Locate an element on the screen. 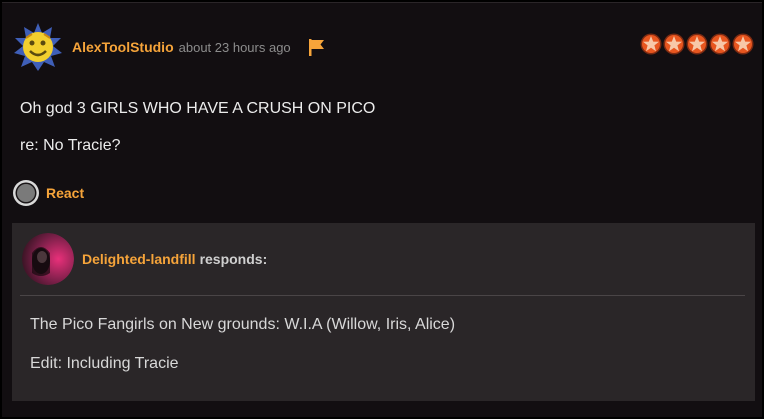  sun-face-avatar-icon is located at coordinates (38, 47).